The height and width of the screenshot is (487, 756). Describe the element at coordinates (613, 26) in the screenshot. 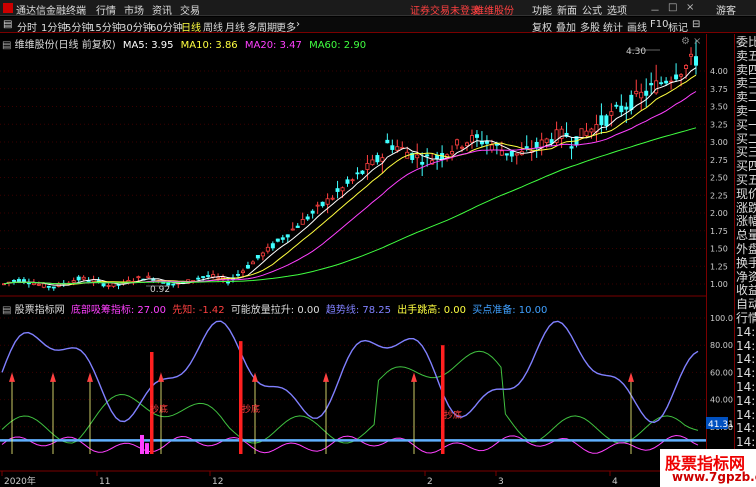

I see `btn-statistics: 统计` at that location.